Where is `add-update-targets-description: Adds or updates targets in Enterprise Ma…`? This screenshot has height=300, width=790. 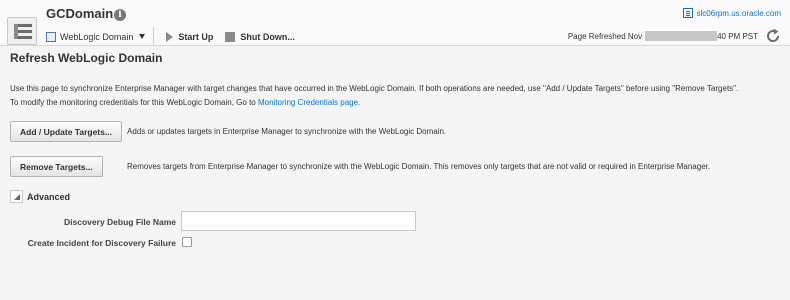
add-update-targets-description: Adds or updates targets in Enterprise Ma… is located at coordinates (287, 131).